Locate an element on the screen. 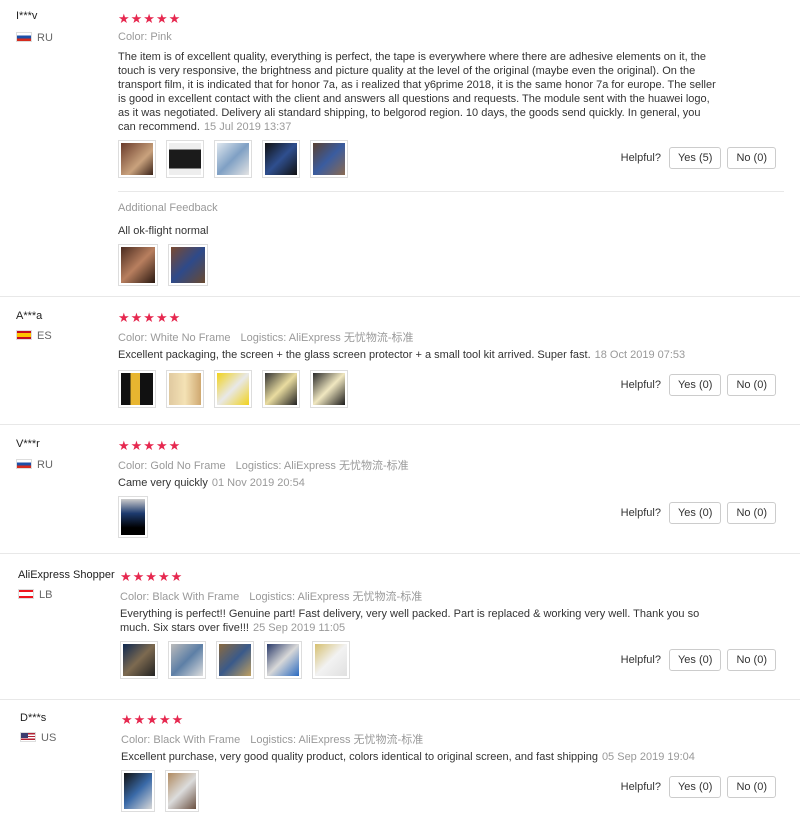 Image resolution: width=800 pixels, height=831 pixels. additional-feedback-title: Additional Feedback is located at coordinates (168, 208).